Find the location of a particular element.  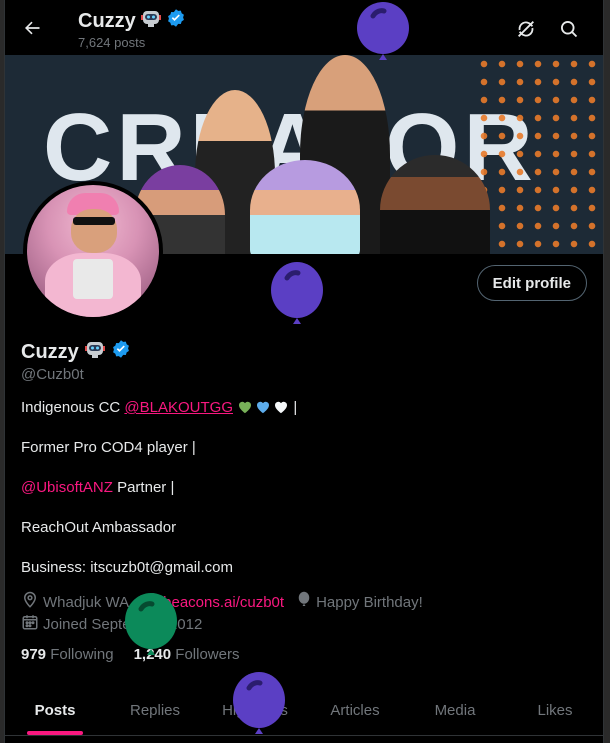

bio-line-3: @UbisoftANZ Partner | is located at coordinates (97, 487).